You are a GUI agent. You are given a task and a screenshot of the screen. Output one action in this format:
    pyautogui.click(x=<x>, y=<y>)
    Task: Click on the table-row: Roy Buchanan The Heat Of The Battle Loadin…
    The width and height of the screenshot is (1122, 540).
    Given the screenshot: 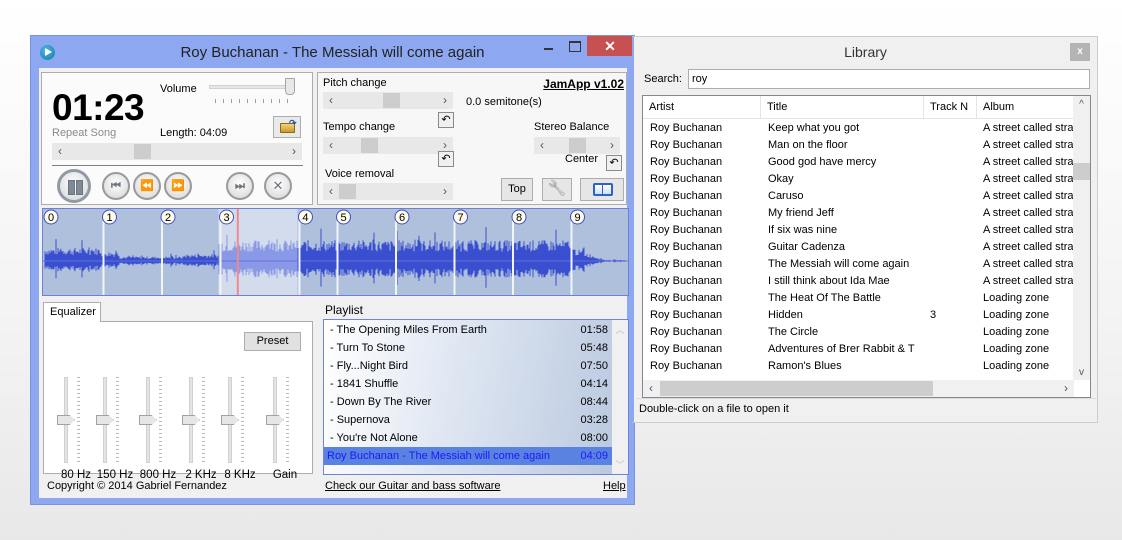 What is the action you would take?
    pyautogui.click(x=858, y=298)
    